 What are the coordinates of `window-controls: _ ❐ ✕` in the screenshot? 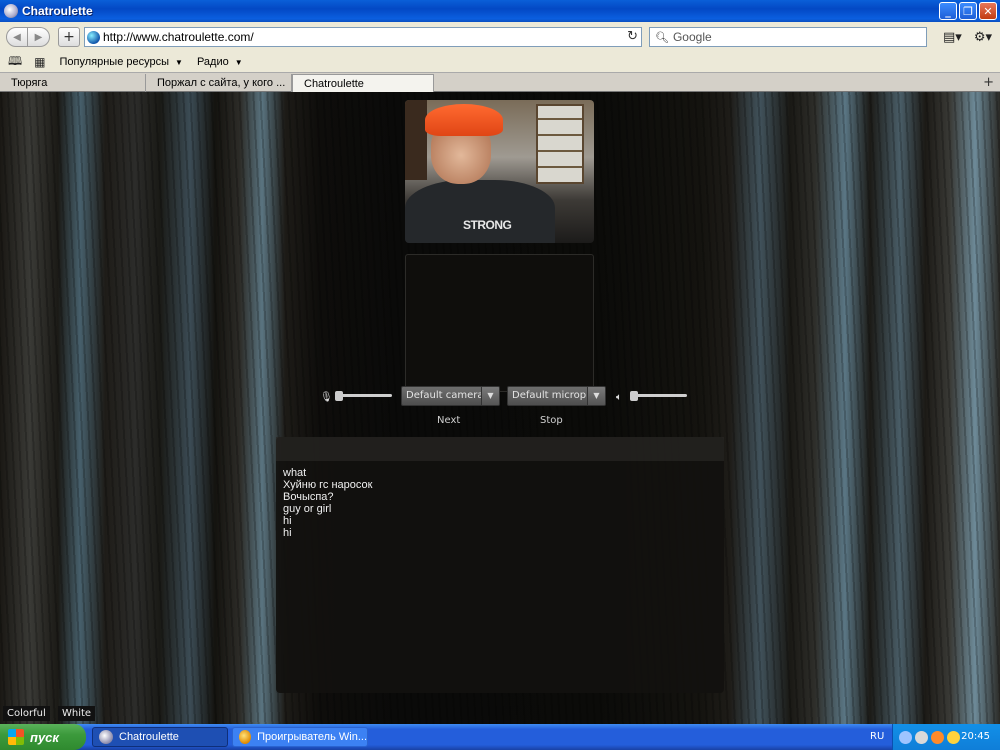 It's located at (968, 11).